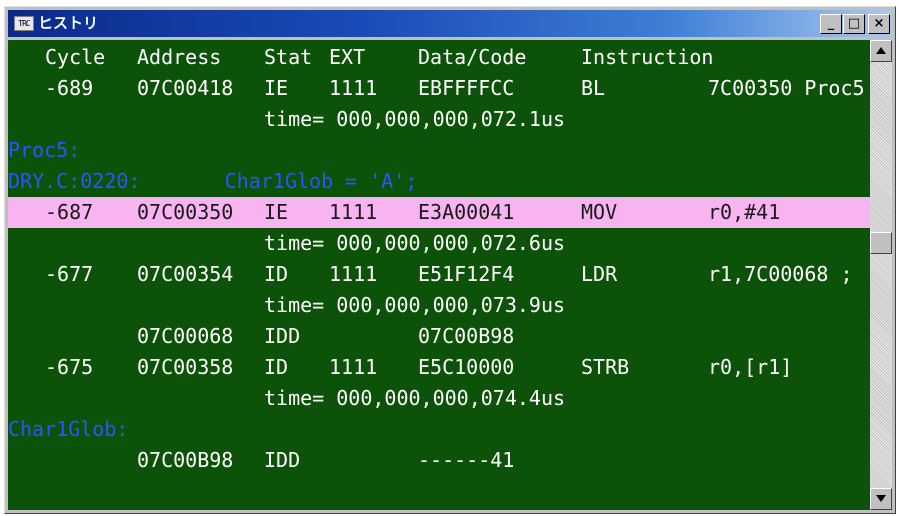 The width and height of the screenshot is (899, 516). I want to click on time-row: time= 000,000,000,072.1us, so click(440, 119).